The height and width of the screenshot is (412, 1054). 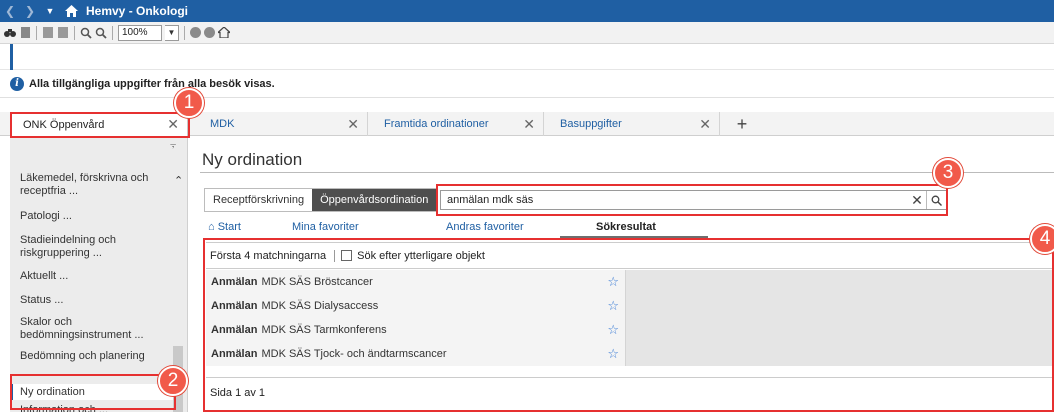 I want to click on tab-framtida-ordinationer: Framtida ordinationer ✕, so click(x=456, y=124).